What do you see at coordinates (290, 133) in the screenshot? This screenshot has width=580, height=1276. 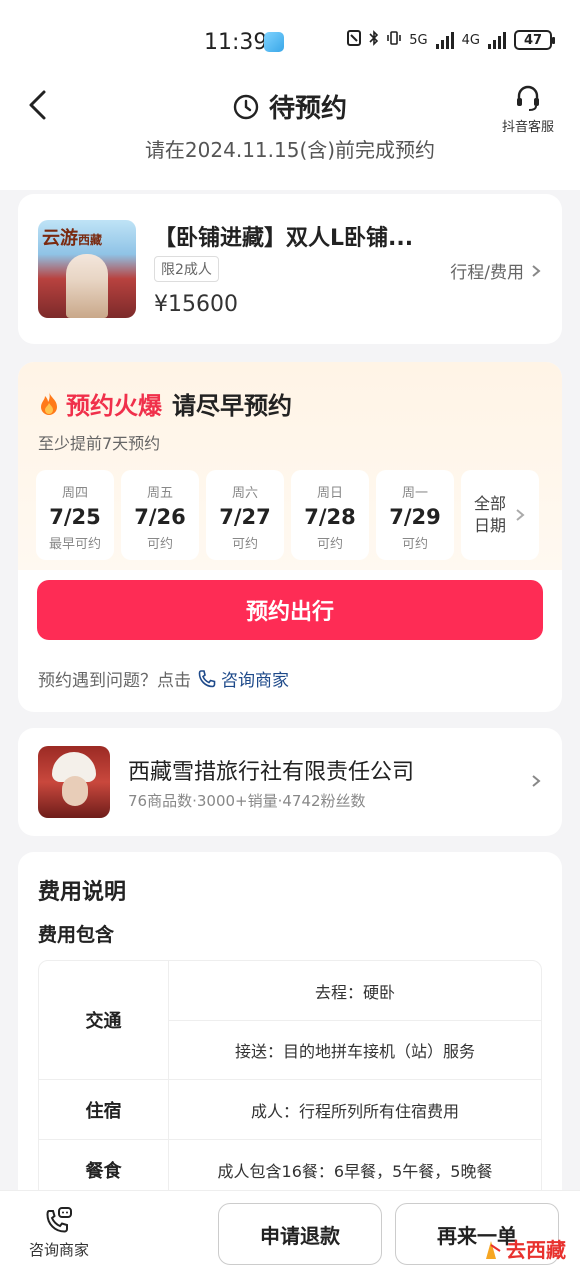 I see `page-header: 待预约 抖音客服 请在2024.11.15(含)前完成预约` at bounding box center [290, 133].